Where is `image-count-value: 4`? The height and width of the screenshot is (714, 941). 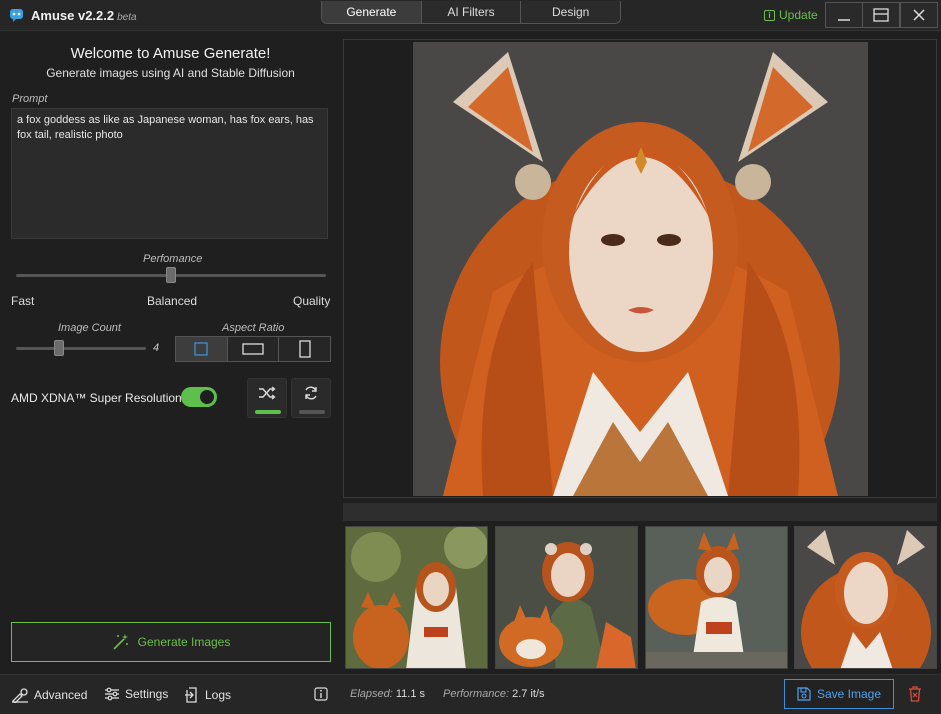 image-count-value: 4 is located at coordinates (156, 348).